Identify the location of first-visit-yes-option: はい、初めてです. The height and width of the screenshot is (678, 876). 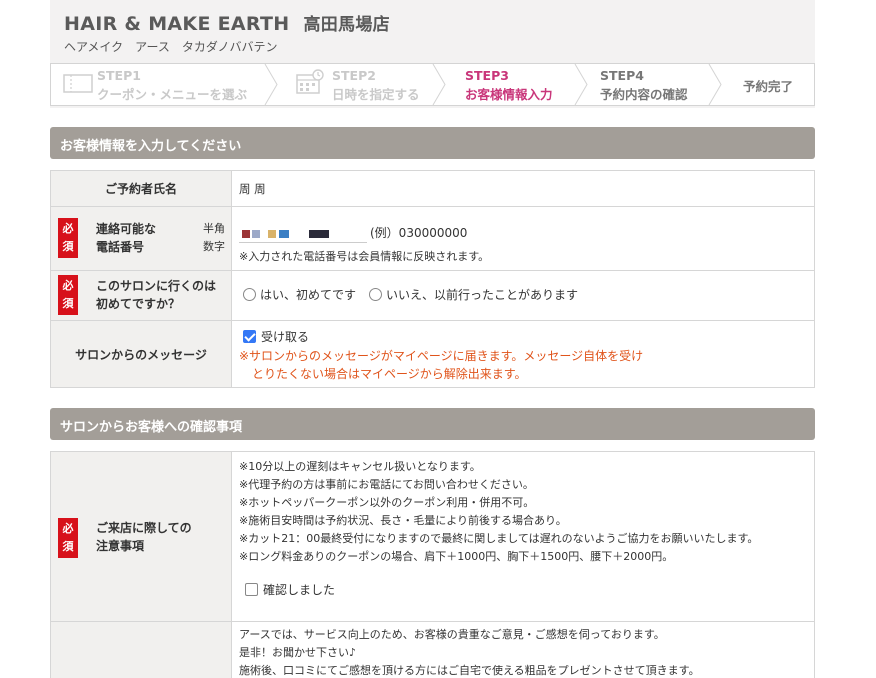
(299, 295).